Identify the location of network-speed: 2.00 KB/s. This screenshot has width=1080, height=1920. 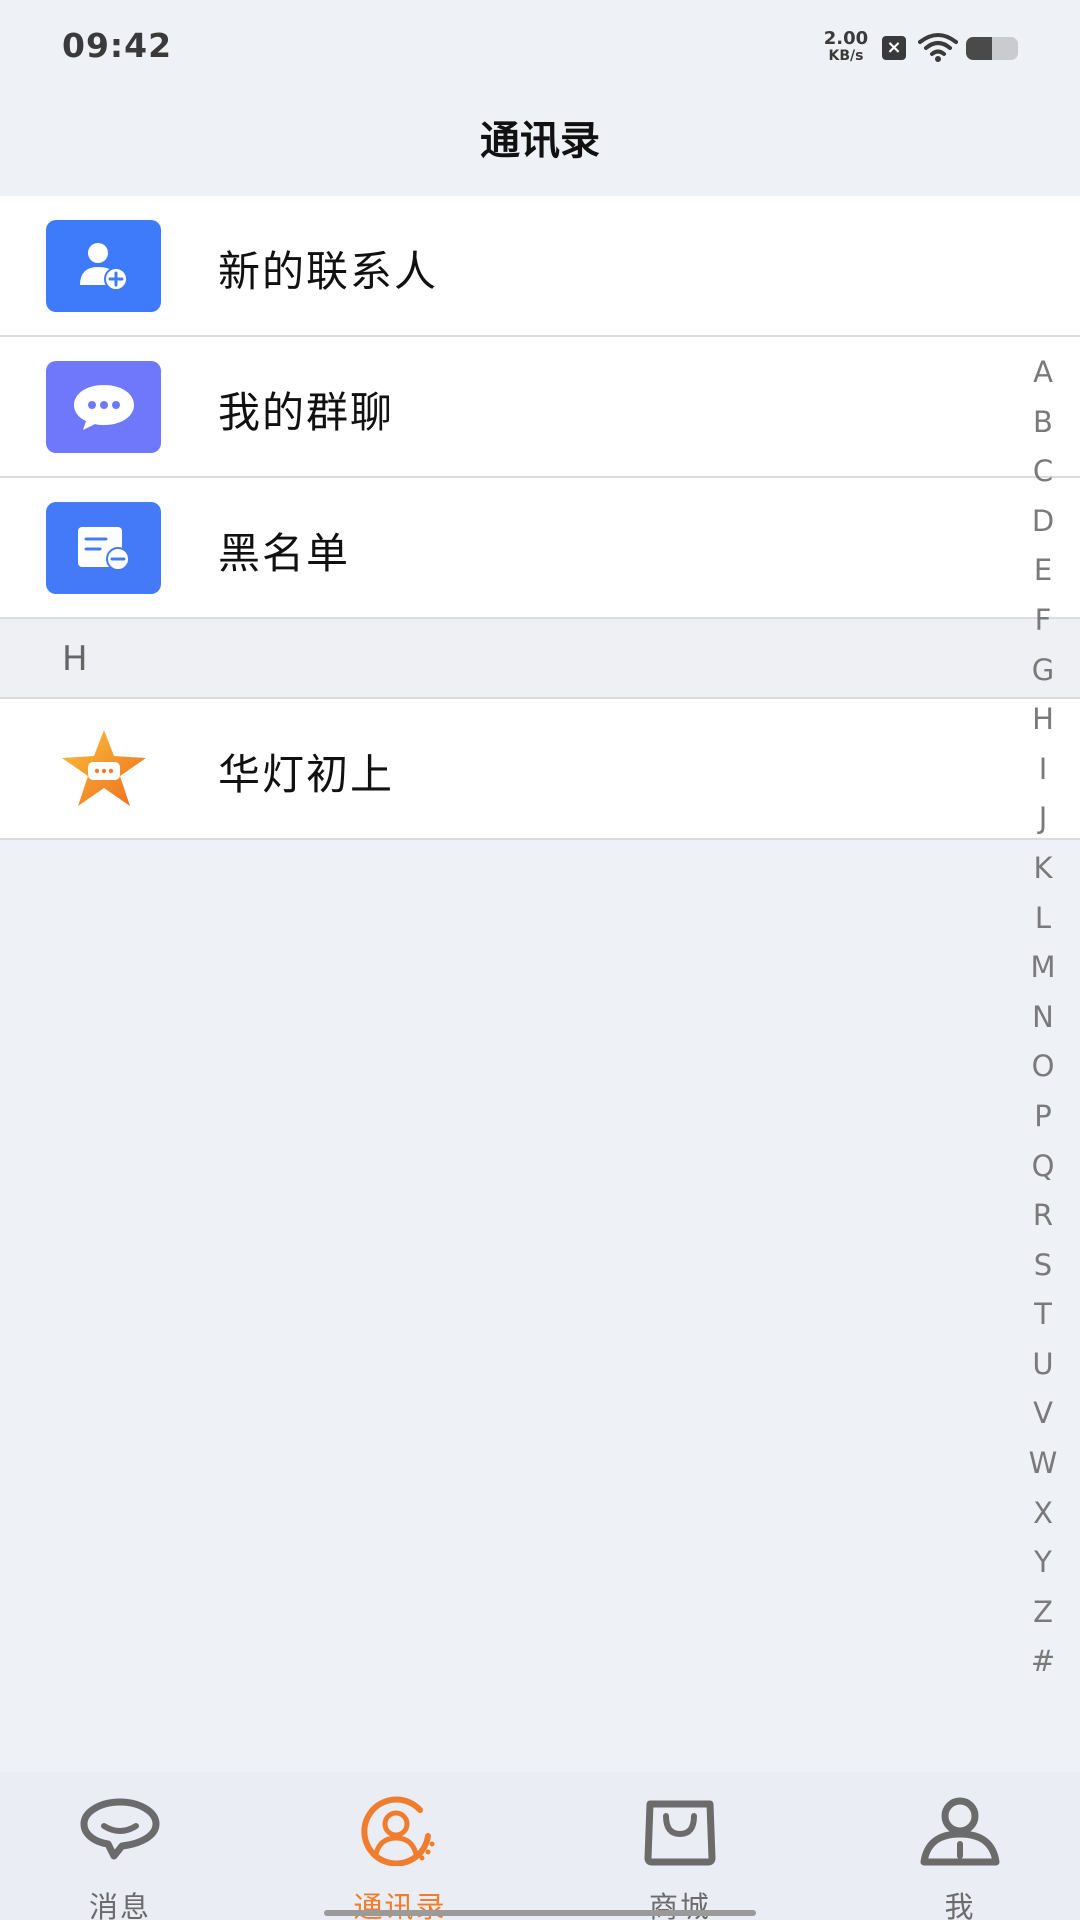
(846, 46).